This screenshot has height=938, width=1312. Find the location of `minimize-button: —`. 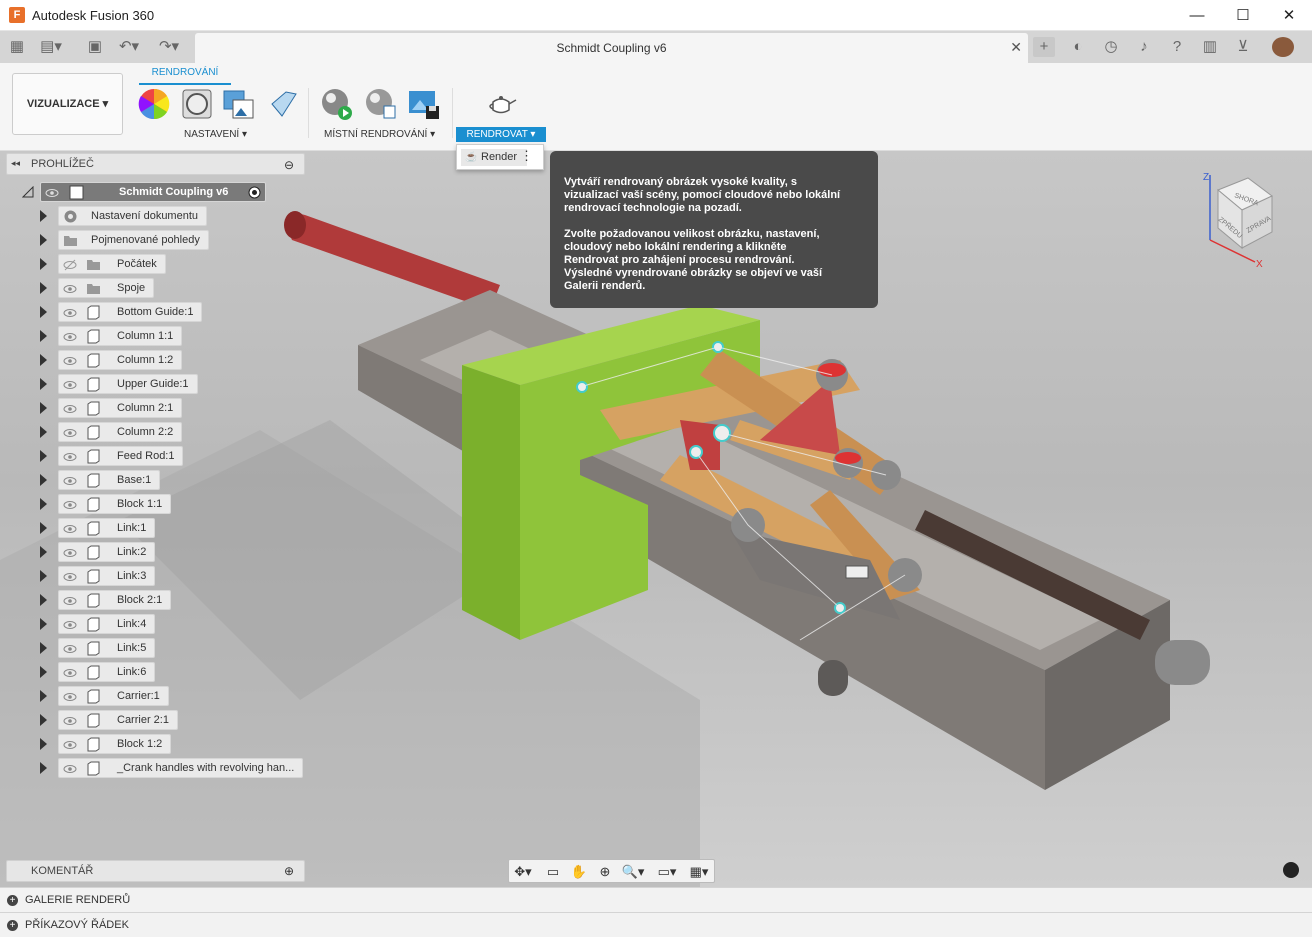

minimize-button: — is located at coordinates (1197, 15).